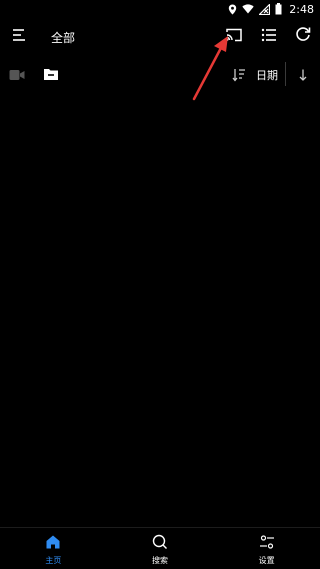  I want to click on status-bar: 2:48, so click(160, 9).